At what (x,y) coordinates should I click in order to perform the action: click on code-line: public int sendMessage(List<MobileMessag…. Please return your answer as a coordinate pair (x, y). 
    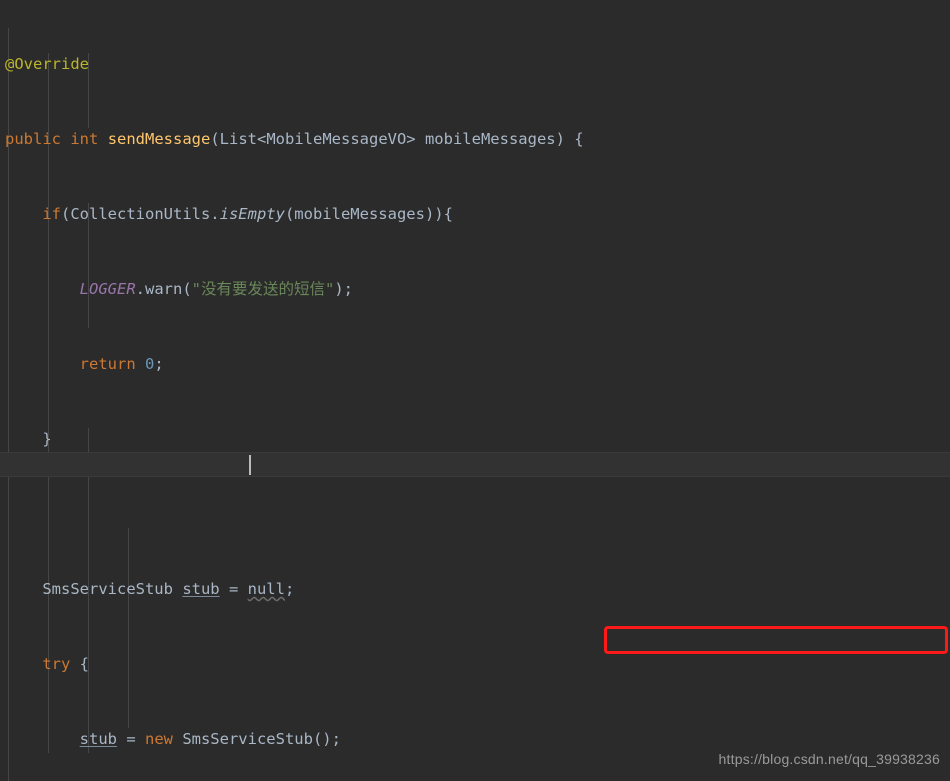
    Looking at the image, I should click on (294, 139).